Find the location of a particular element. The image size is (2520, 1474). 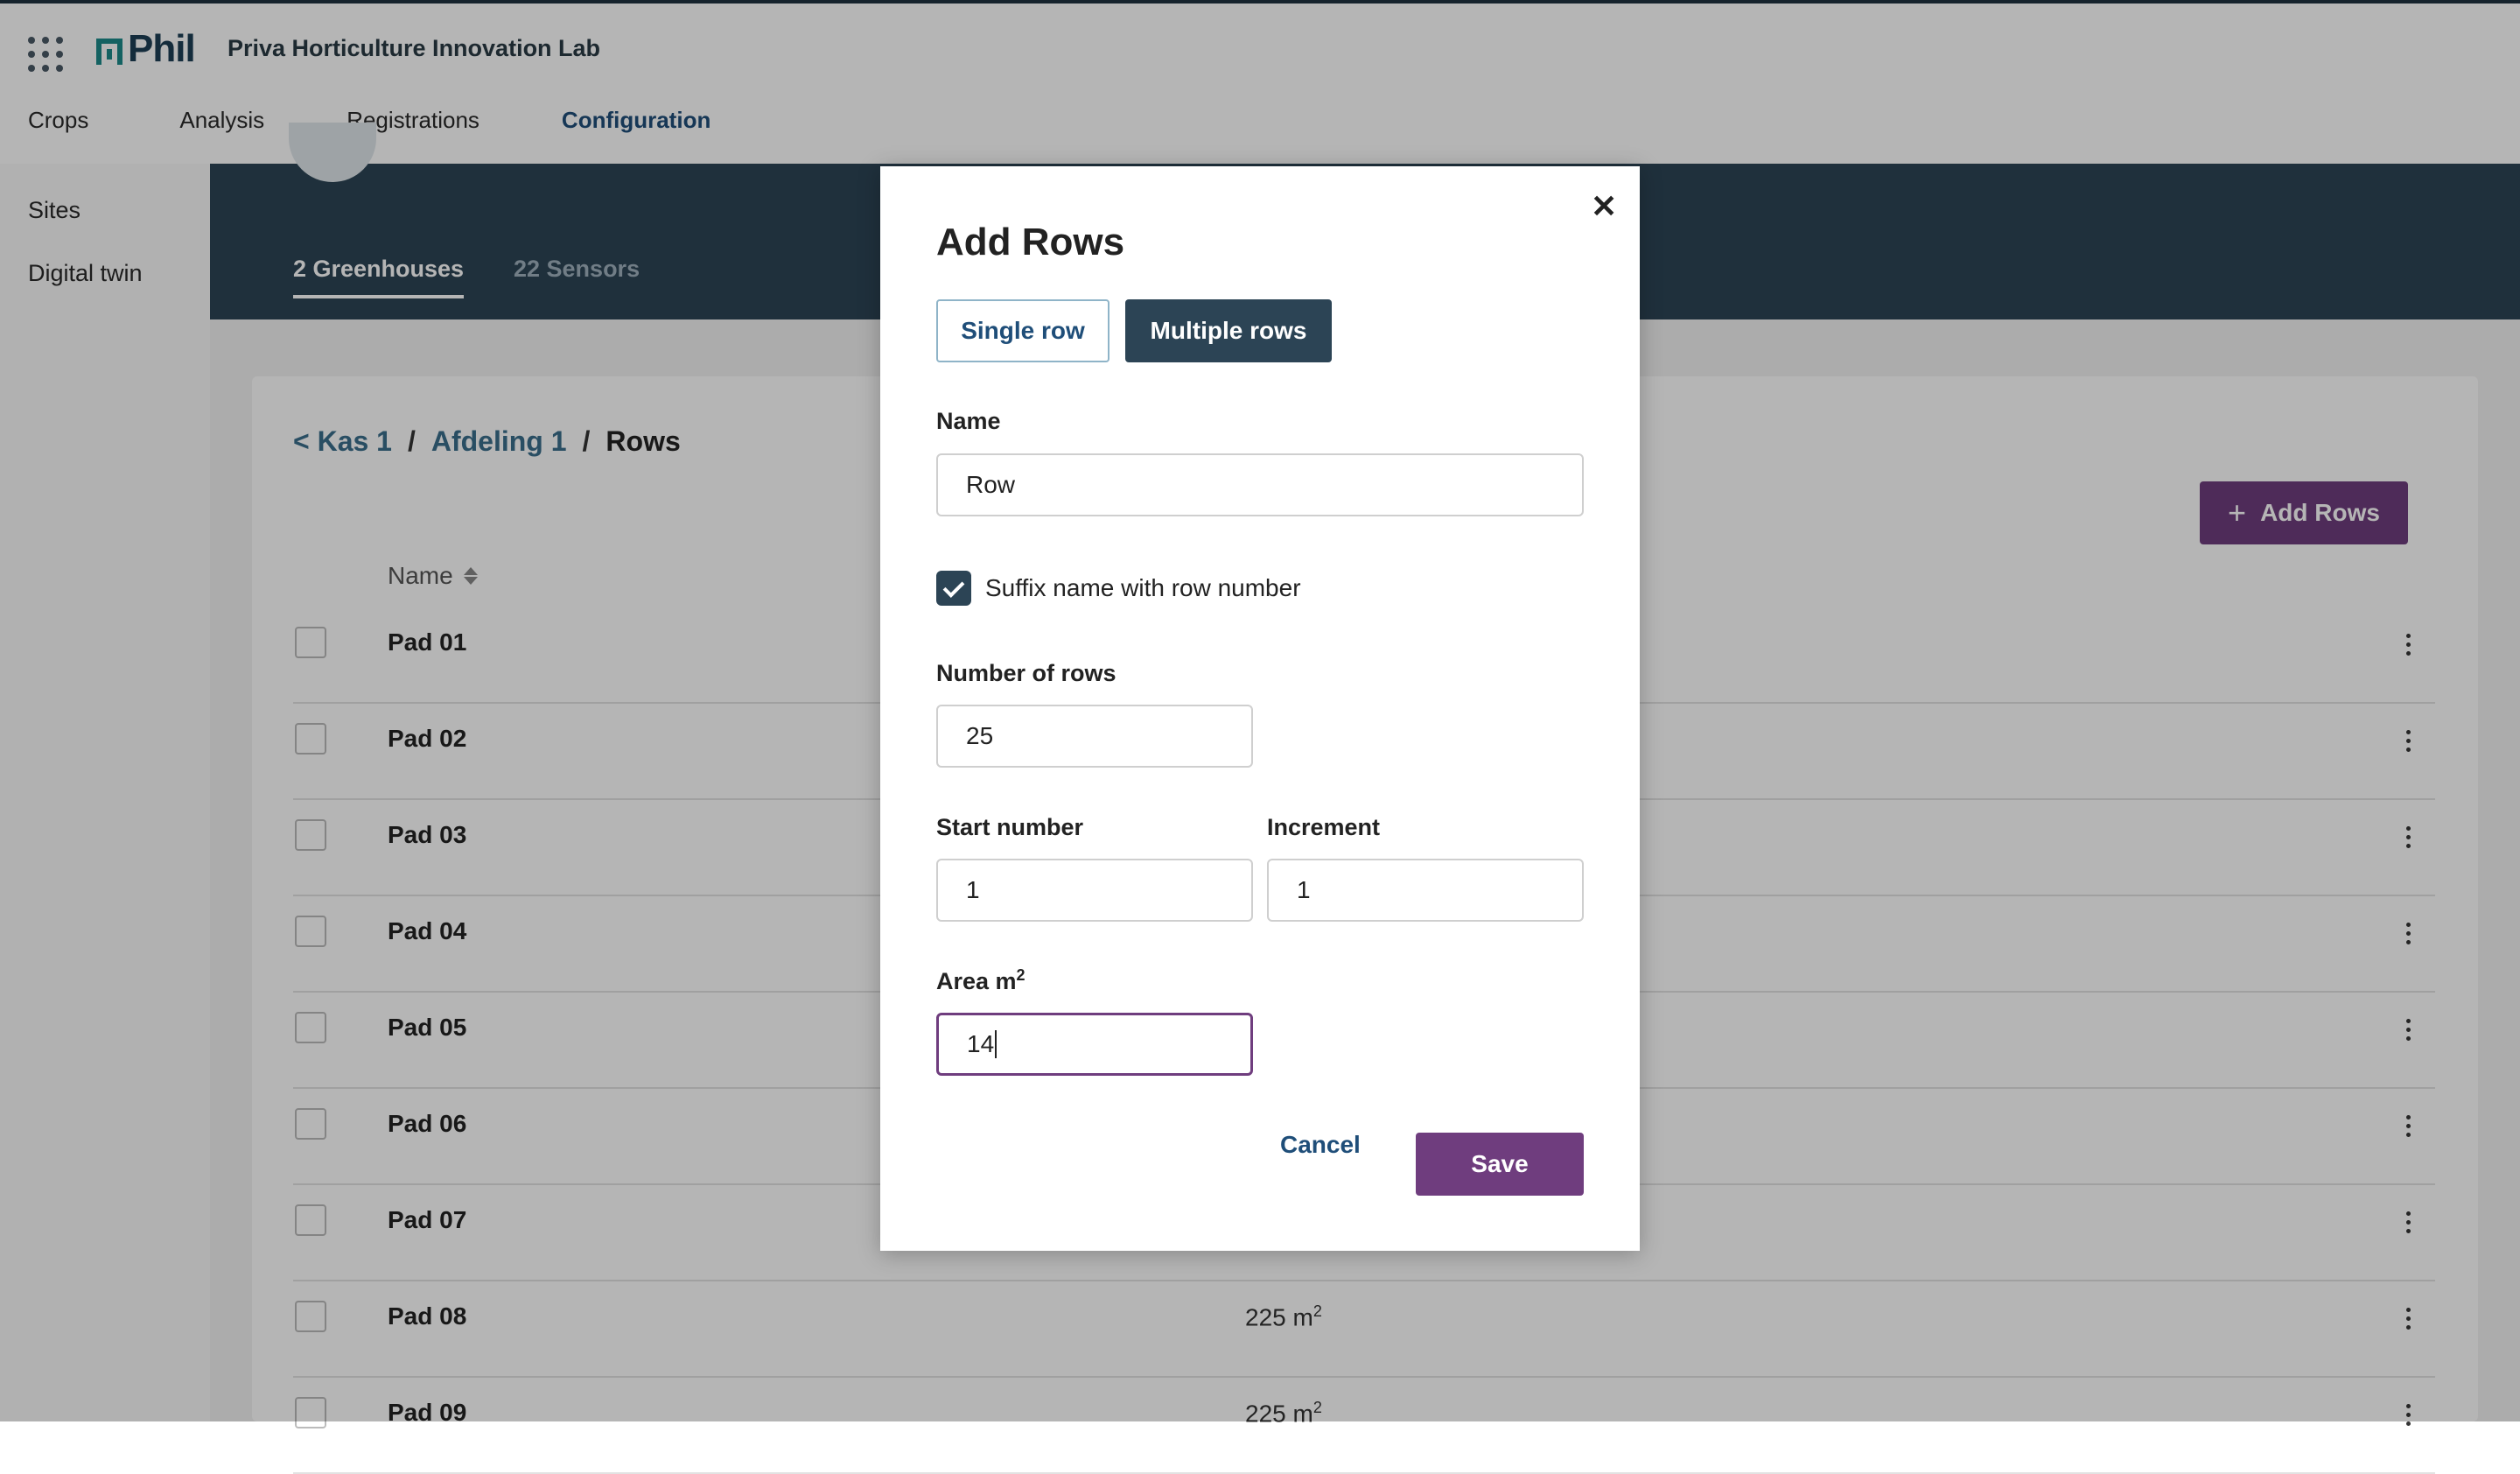

dialog-title: Add Rows is located at coordinates (1030, 242).